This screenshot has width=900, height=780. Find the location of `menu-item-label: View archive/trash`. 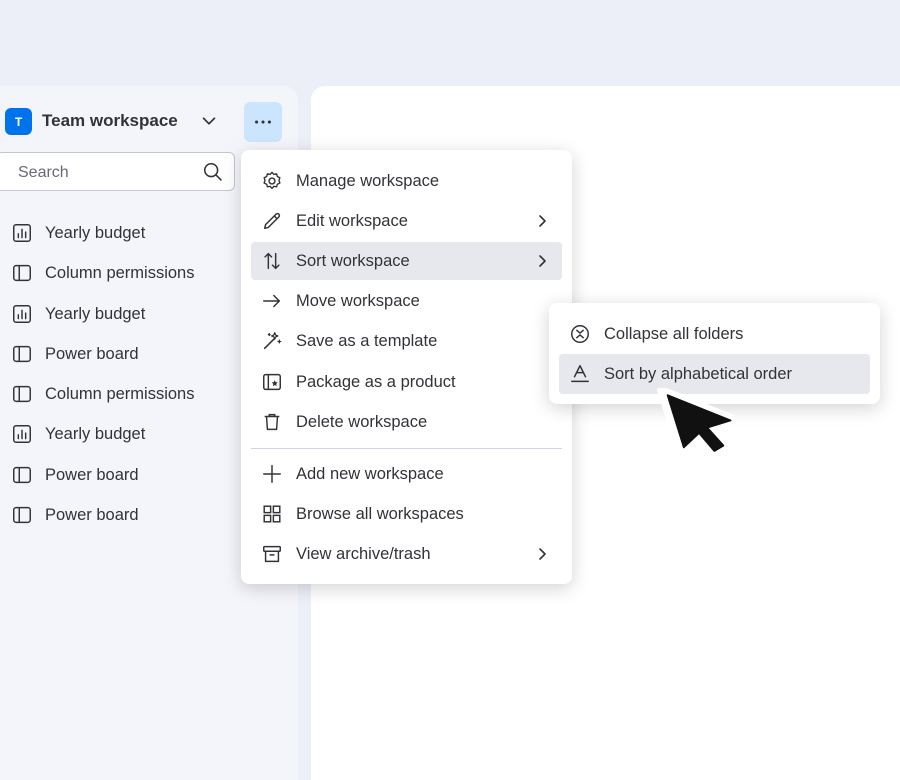

menu-item-label: View archive/trash is located at coordinates (363, 554).